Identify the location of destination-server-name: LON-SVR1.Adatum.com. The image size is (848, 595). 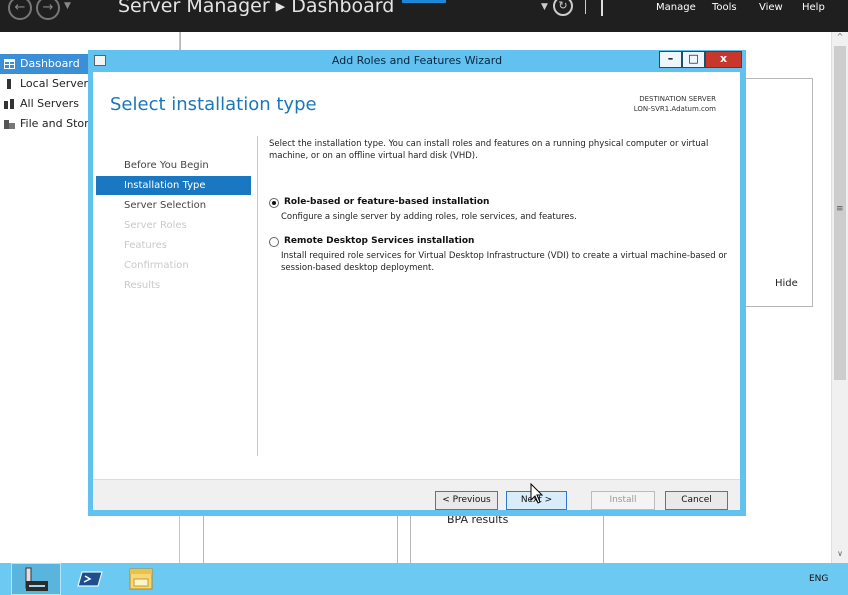
(674, 109).